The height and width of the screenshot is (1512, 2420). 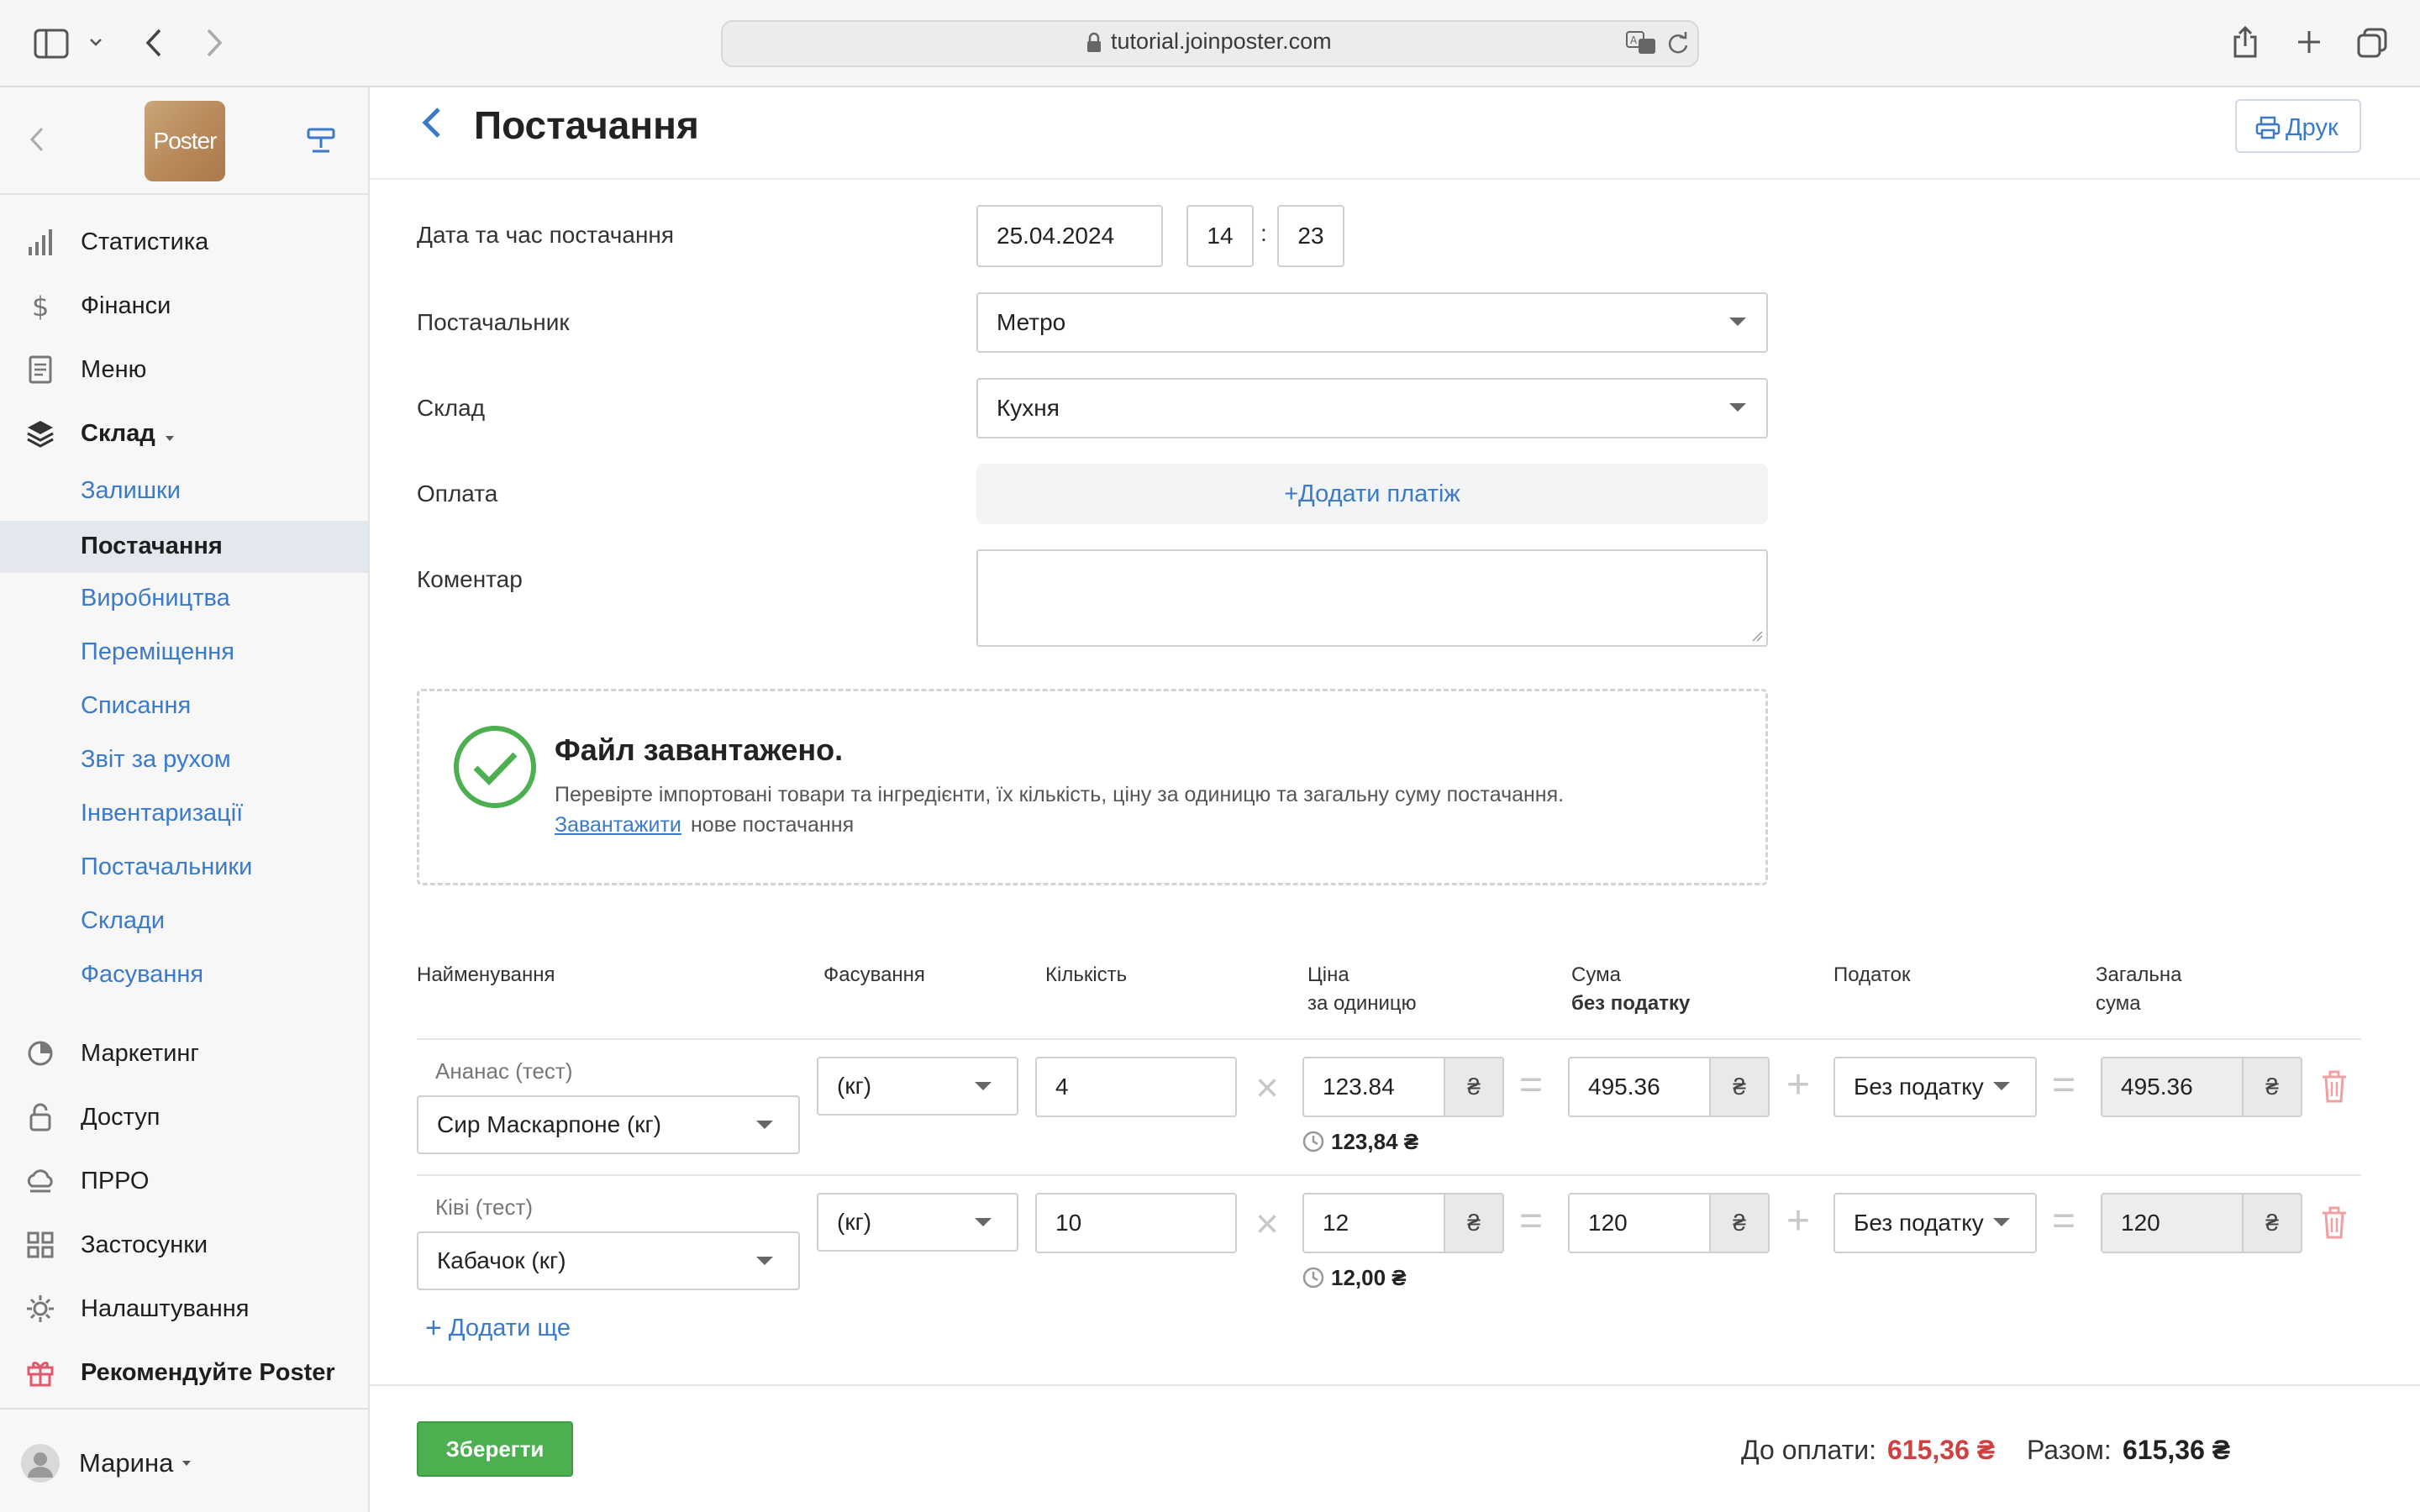 I want to click on nav-sub-inventory: Інвентаризації, so click(x=184, y=814).